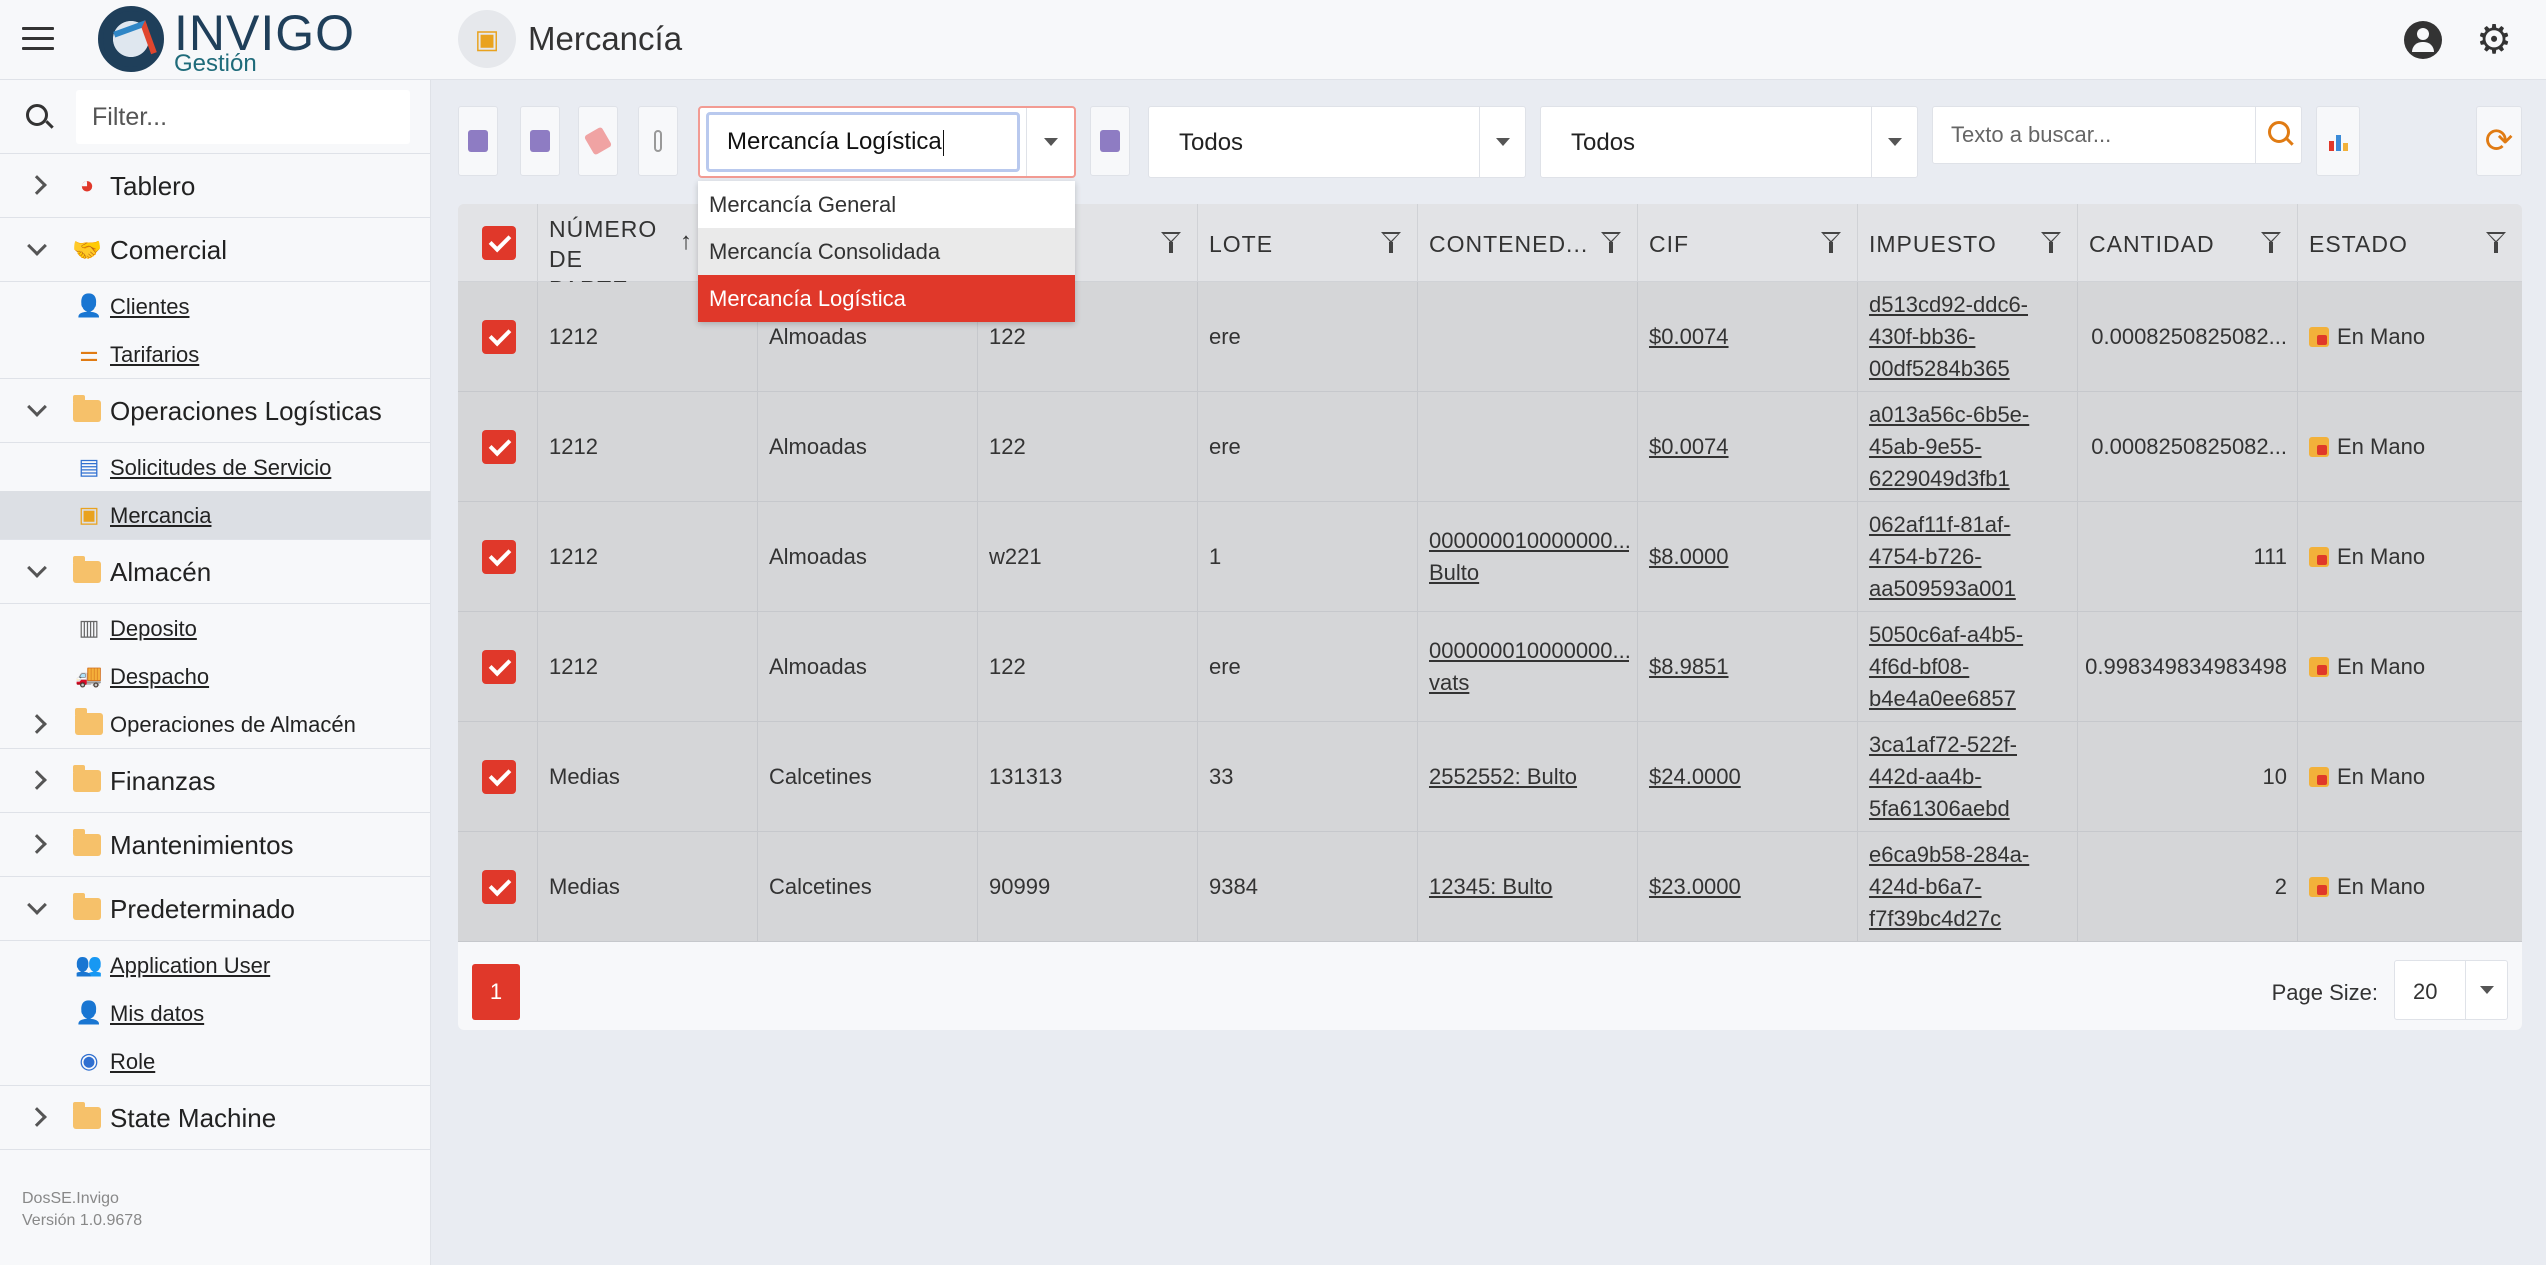  Describe the element at coordinates (1337, 142) in the screenshot. I see `filter-select-1: Todos` at that location.